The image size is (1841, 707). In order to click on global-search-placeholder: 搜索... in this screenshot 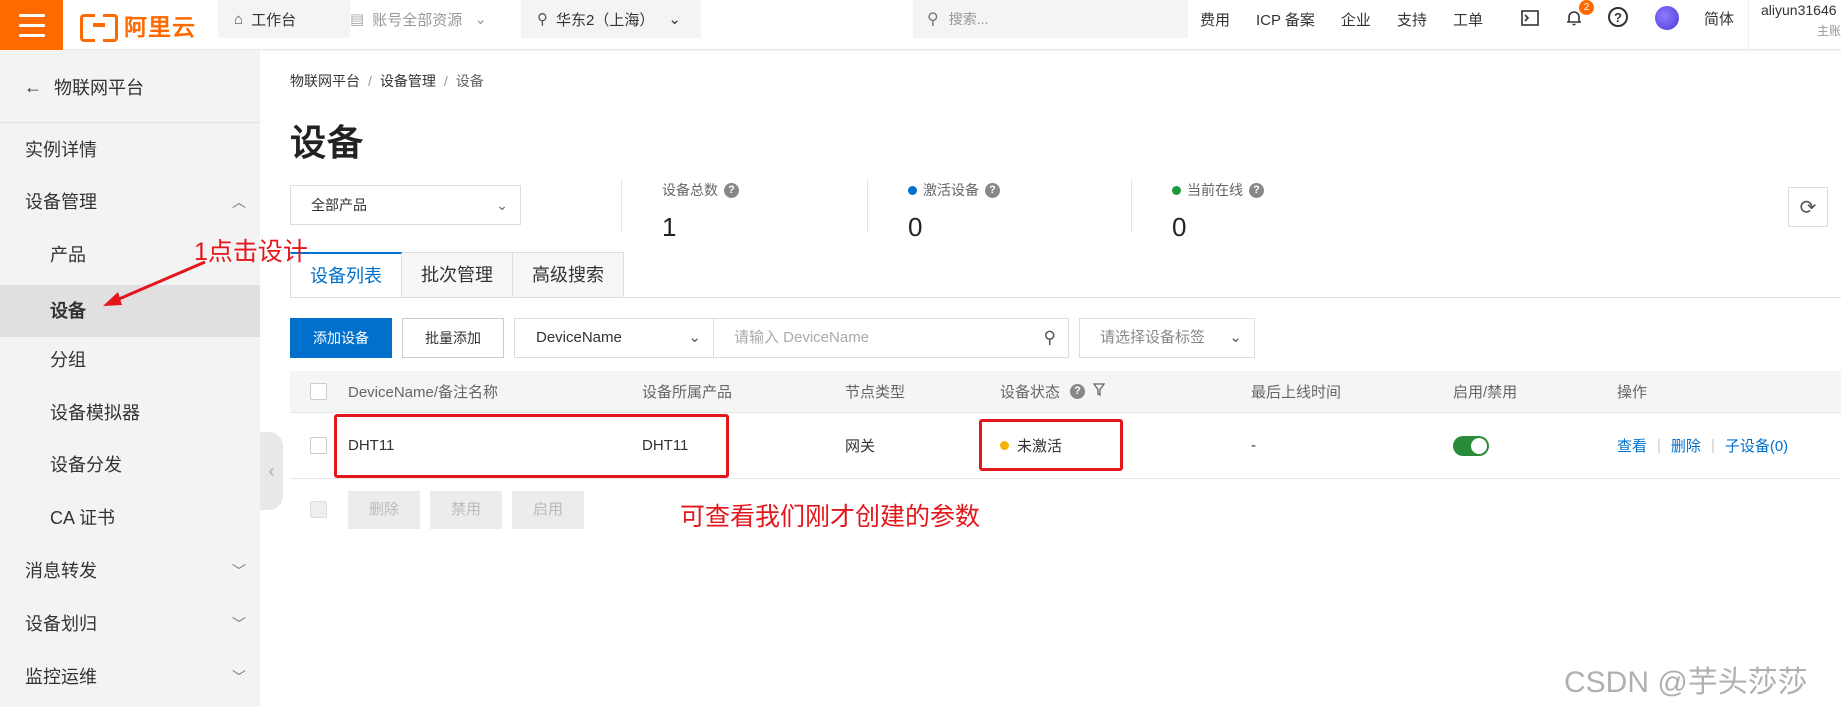, I will do `click(968, 19)`.